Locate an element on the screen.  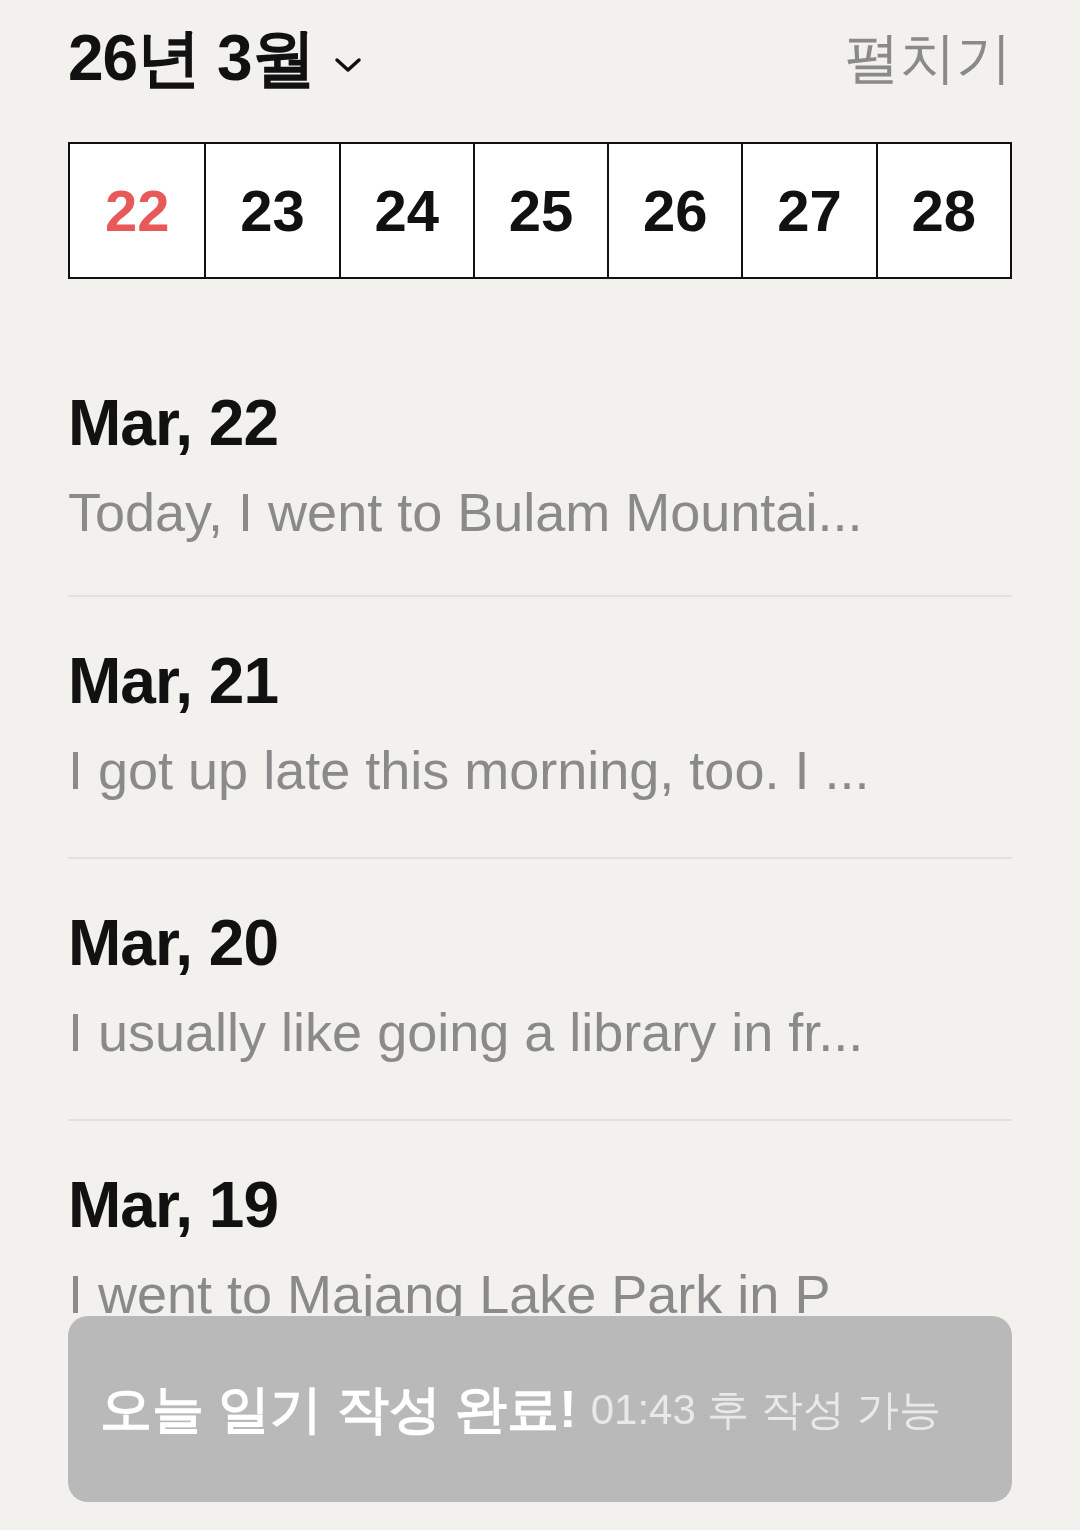
entry-date: Mar, 21 is located at coordinates (540, 681).